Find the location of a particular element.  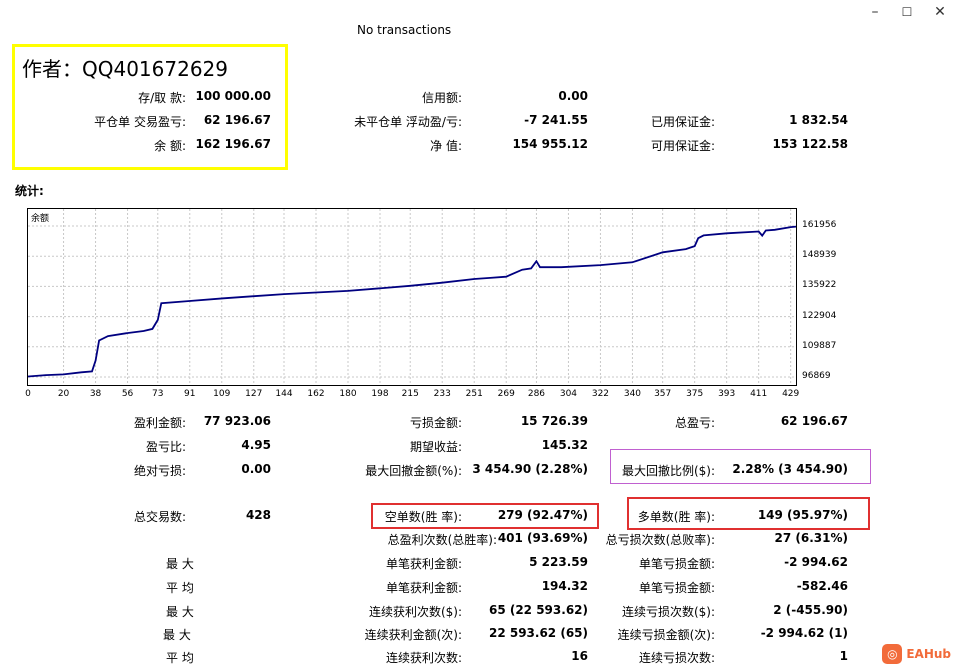

y-tick-label: 96869 is located at coordinates (816, 376).